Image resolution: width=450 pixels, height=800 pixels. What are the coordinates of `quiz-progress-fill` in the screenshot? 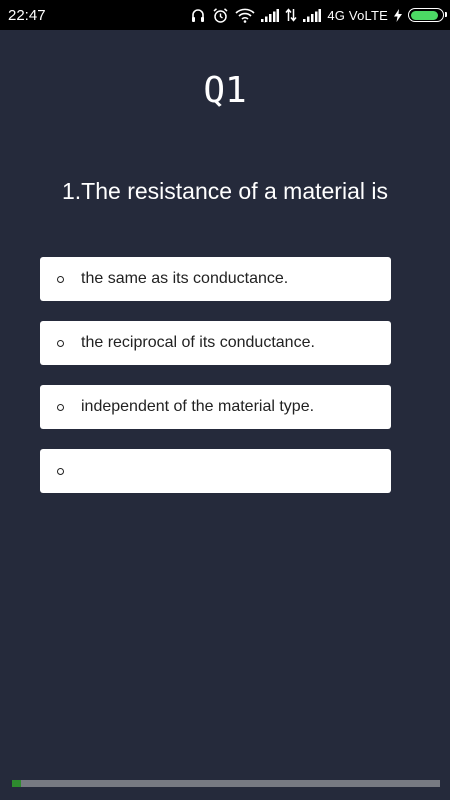 It's located at (16, 783).